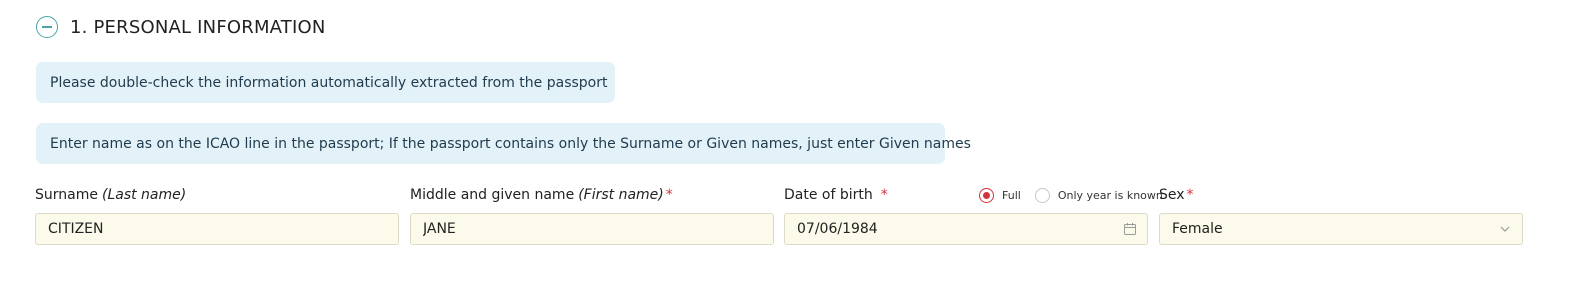 This screenshot has height=285, width=1595. What do you see at coordinates (1197, 229) in the screenshot?
I see `sex-select-value: Female` at bounding box center [1197, 229].